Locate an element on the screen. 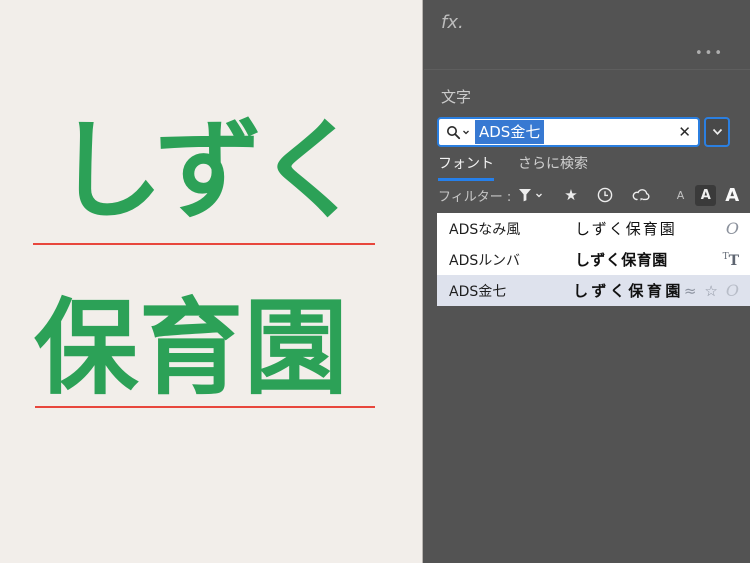 The width and height of the screenshot is (750, 563). font-row-ads-kinshichi: ADS金七 しずく保育園 ≈ ☆ O is located at coordinates (593, 290).